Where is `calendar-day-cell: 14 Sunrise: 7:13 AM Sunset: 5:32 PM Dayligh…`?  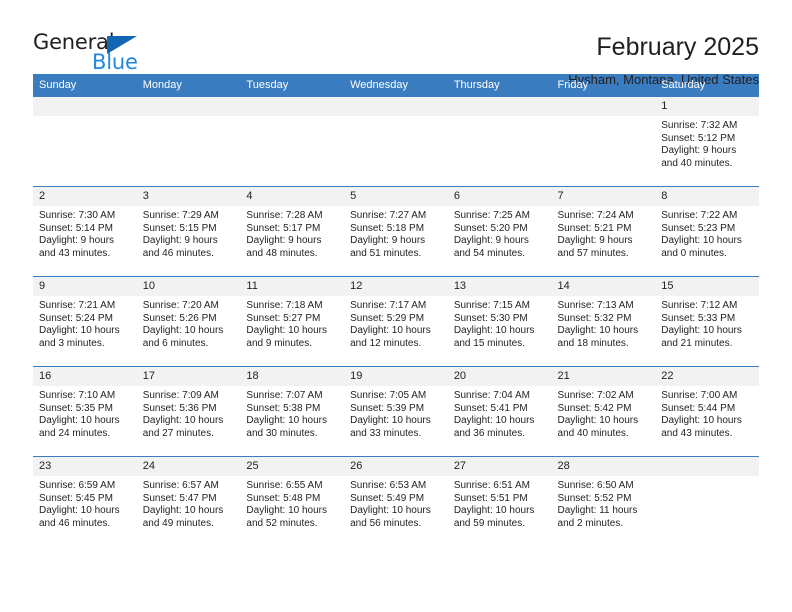 calendar-day-cell: 14 Sunrise: 7:13 AM Sunset: 5:32 PM Dayligh… is located at coordinates (603, 321).